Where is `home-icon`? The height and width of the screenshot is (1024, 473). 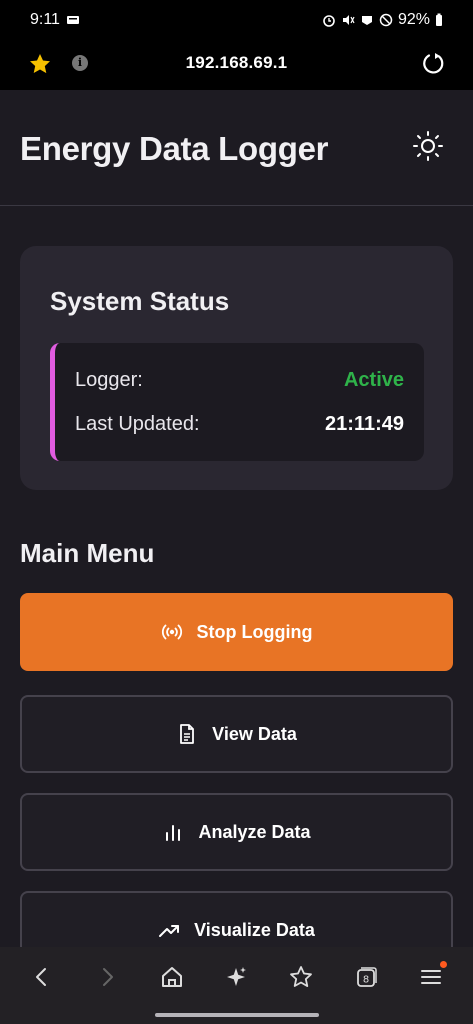
home-icon is located at coordinates (172, 977).